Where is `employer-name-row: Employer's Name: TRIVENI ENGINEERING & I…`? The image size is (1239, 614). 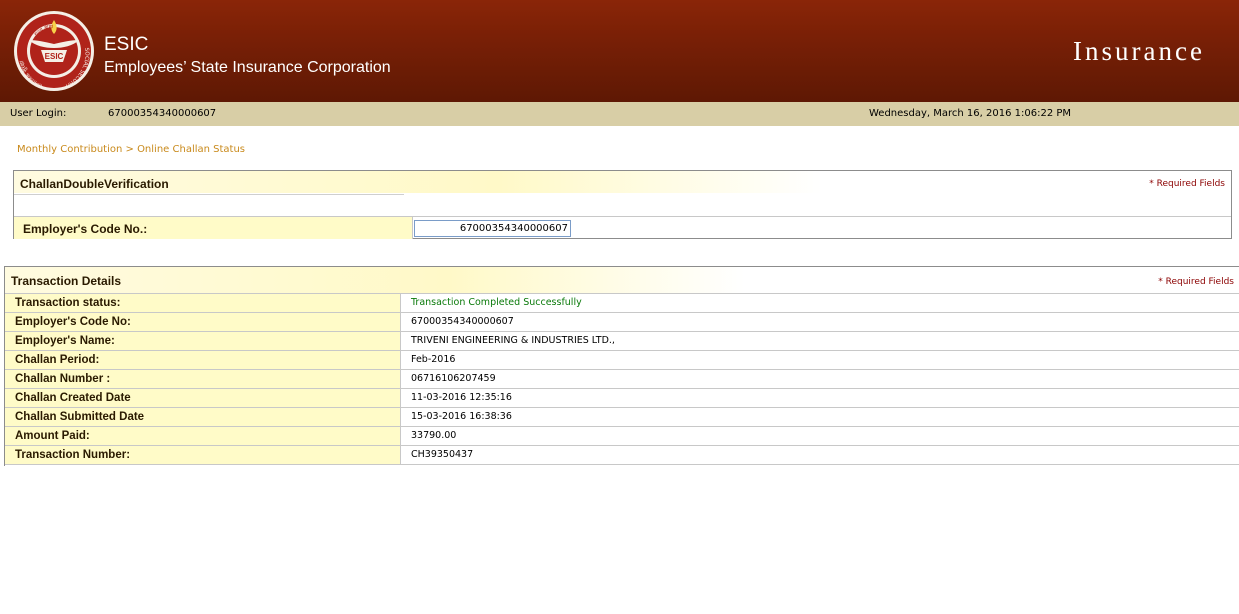
employer-name-row: Employer's Name: TRIVENI ENGINEERING & I… is located at coordinates (622, 341).